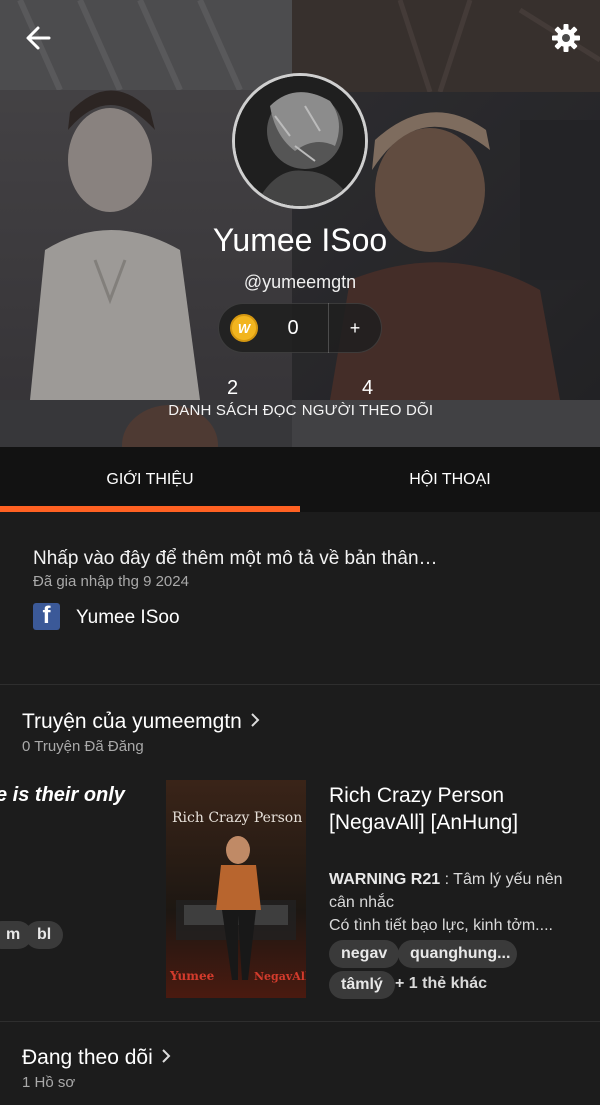  I want to click on coin-balance: W 0 +, so click(300, 328).